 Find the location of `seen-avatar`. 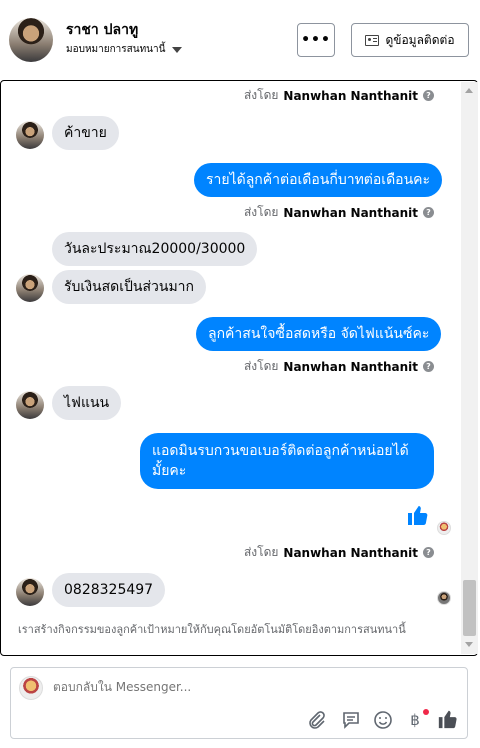

seen-avatar is located at coordinates (444, 528).